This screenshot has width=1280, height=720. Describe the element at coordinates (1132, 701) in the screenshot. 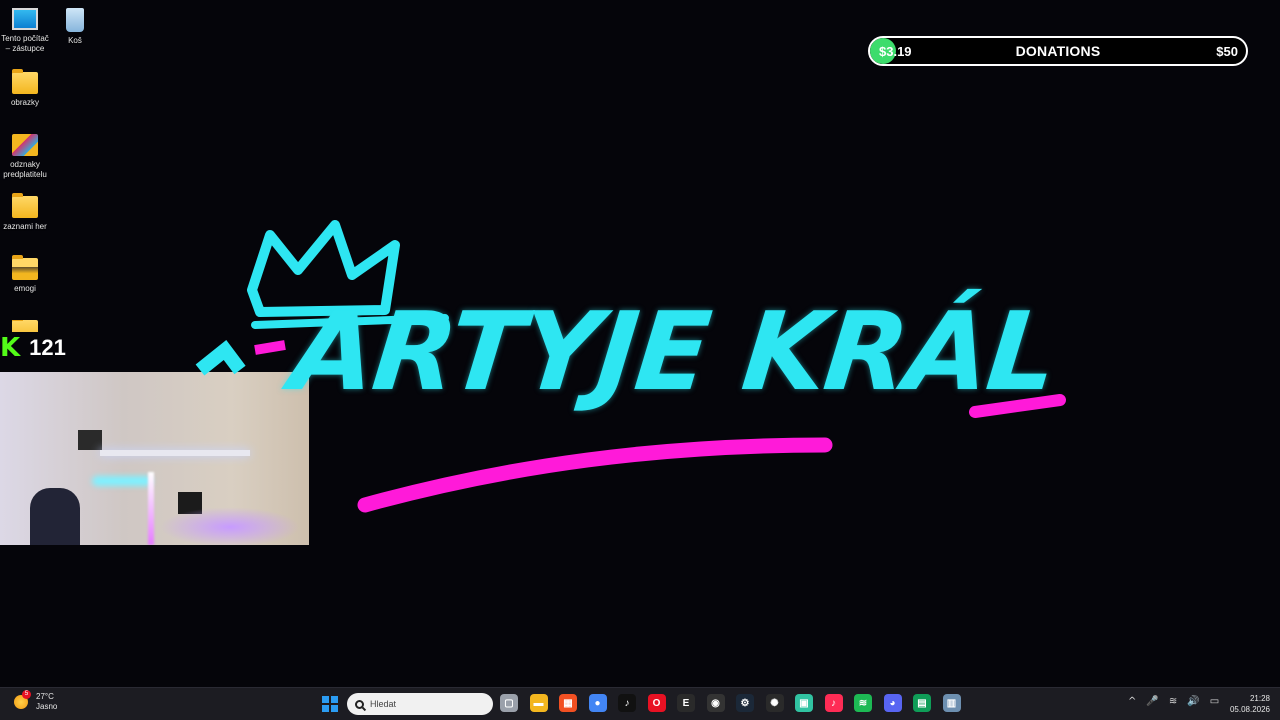

I see `chevron-up-icon: ^` at that location.